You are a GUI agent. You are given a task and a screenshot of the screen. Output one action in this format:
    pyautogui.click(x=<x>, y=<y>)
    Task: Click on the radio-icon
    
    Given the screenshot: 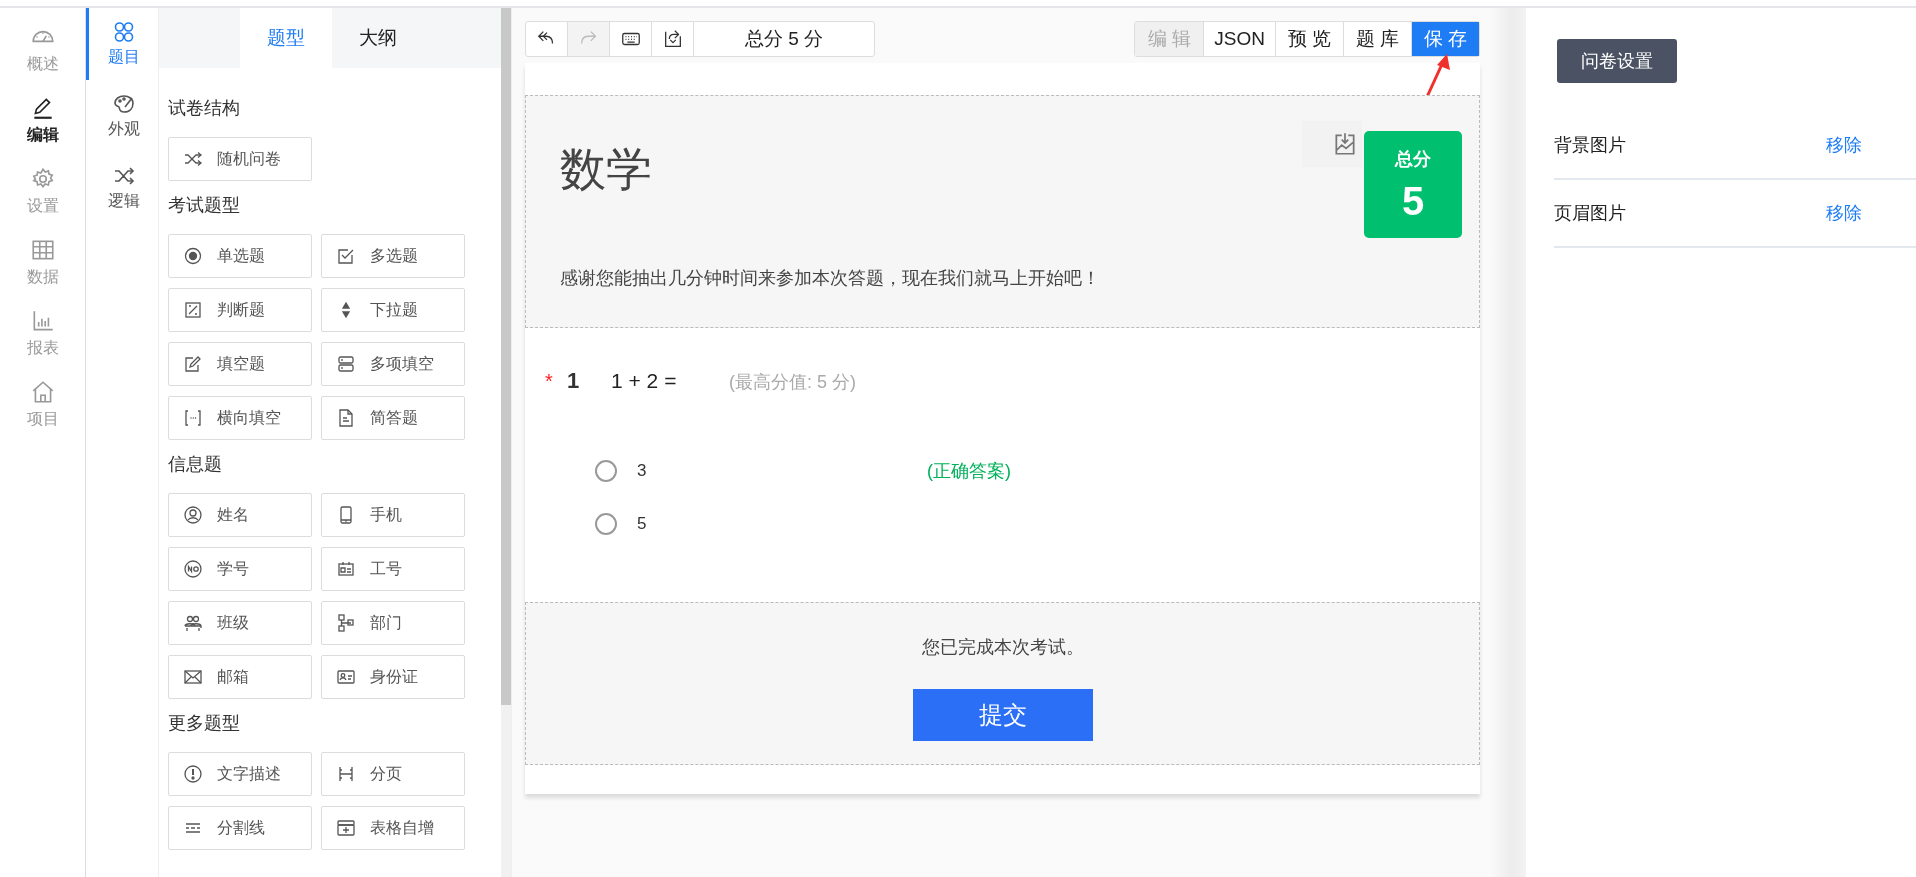 What is the action you would take?
    pyautogui.click(x=193, y=256)
    